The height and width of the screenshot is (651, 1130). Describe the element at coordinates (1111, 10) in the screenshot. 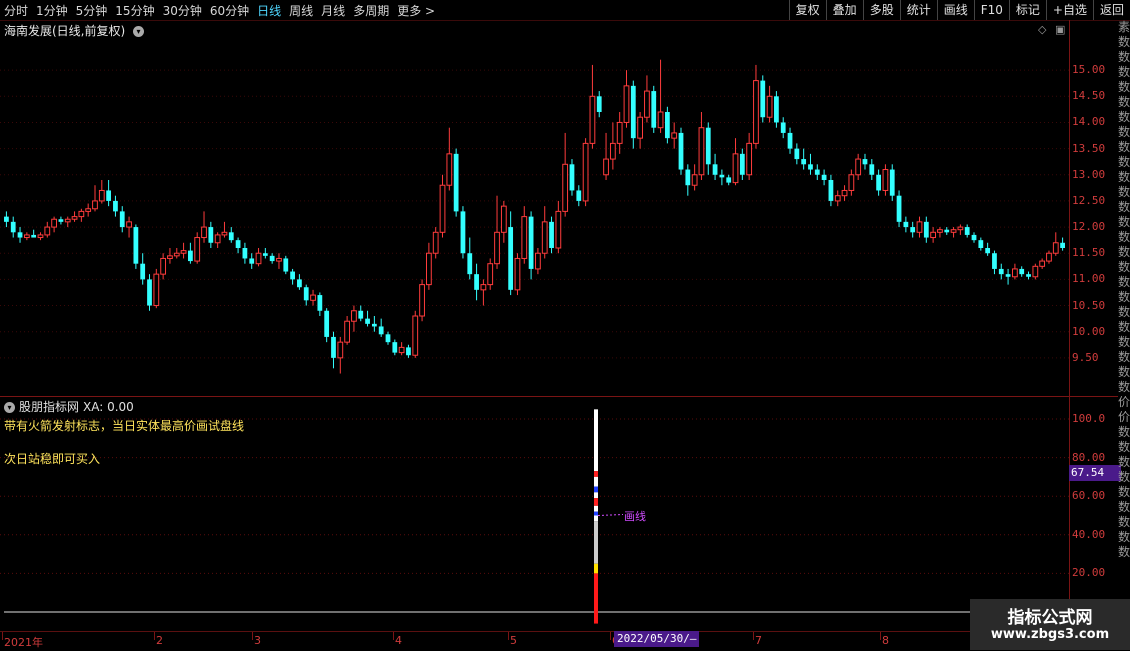

I see `toolbar-button: 返回` at that location.